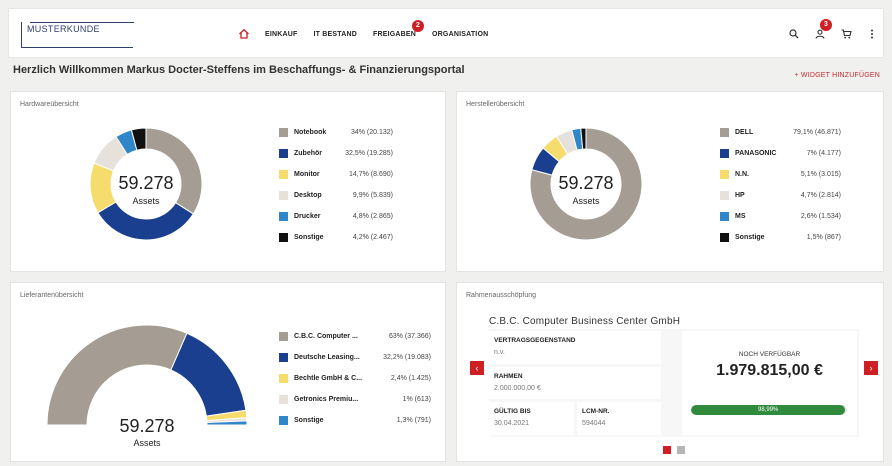  Describe the element at coordinates (147, 443) in the screenshot. I see `supplier-total-label: Assets` at that location.